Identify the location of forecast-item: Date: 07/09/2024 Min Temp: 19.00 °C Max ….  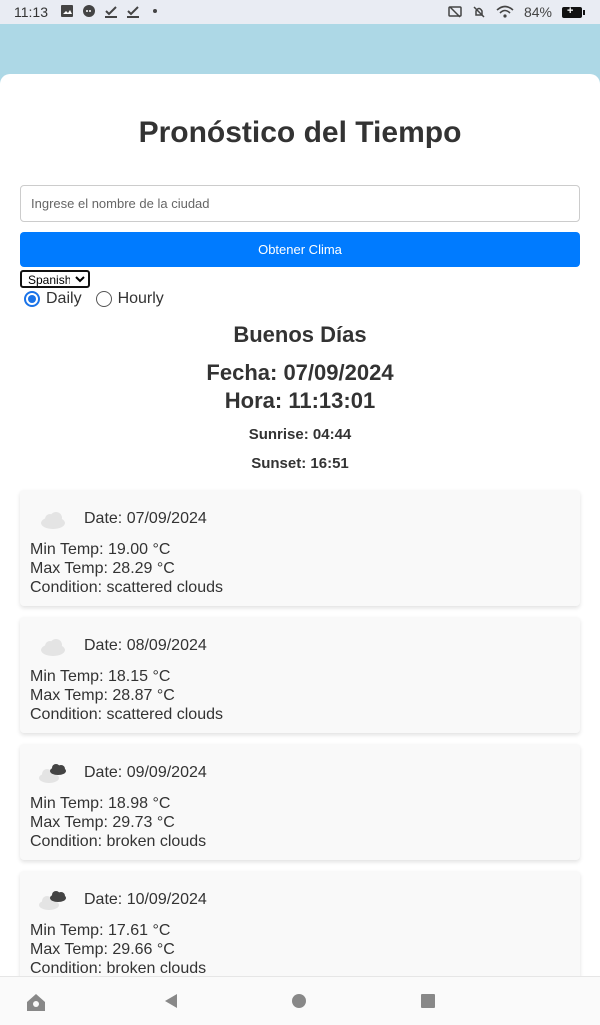
(300, 548).